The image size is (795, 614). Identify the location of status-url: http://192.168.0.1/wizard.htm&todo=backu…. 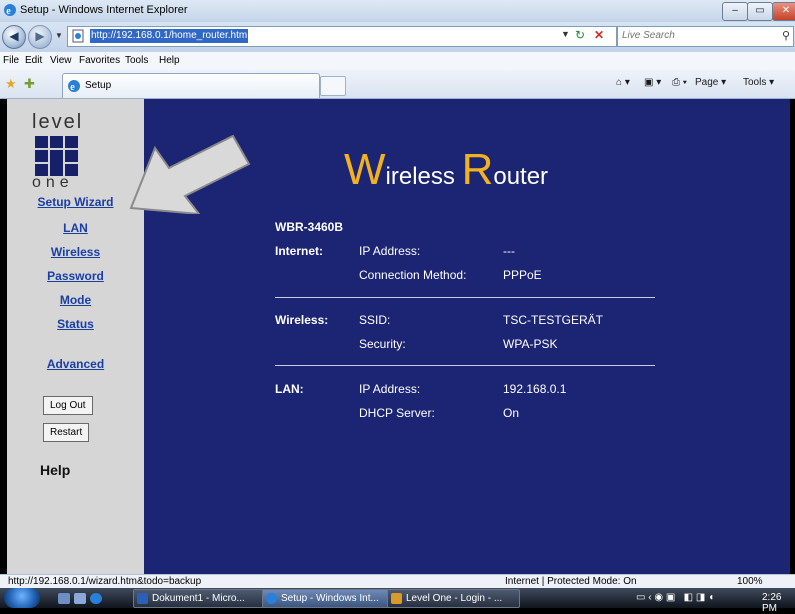
(105, 581).